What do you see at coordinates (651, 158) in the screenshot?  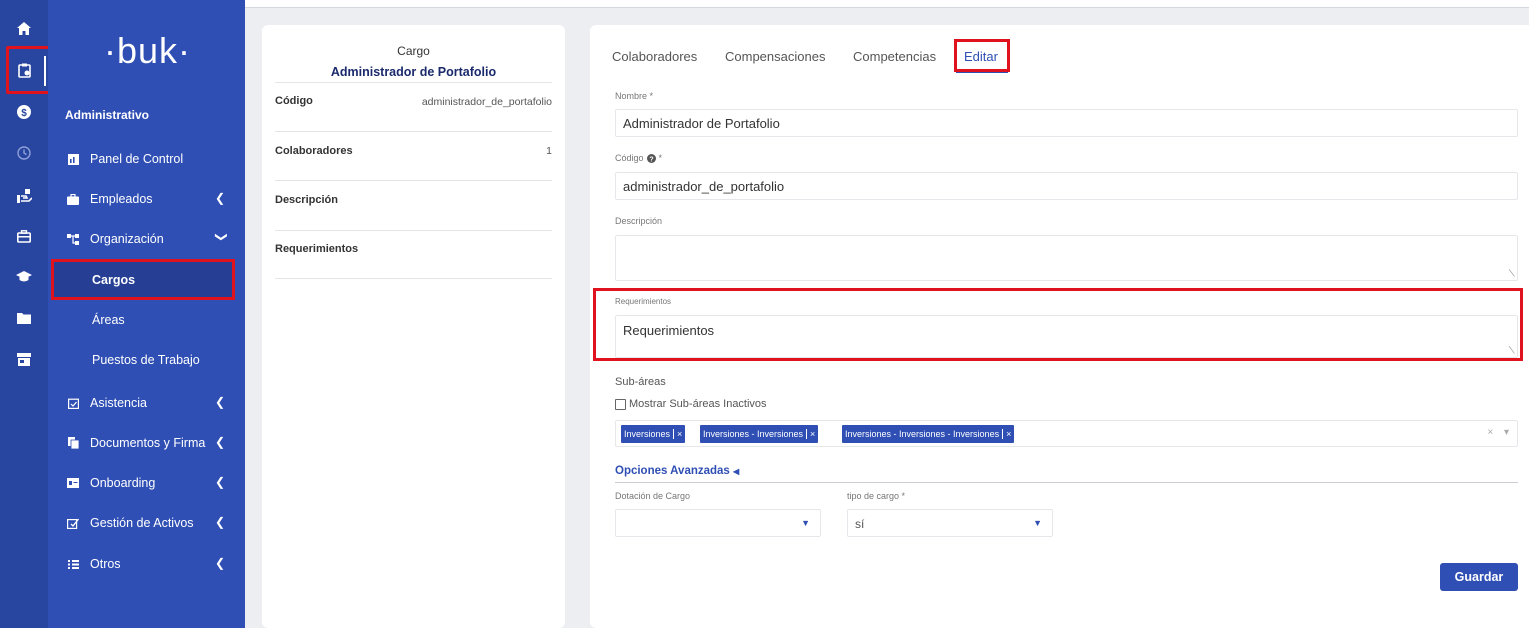 I see `help-icon: ?` at bounding box center [651, 158].